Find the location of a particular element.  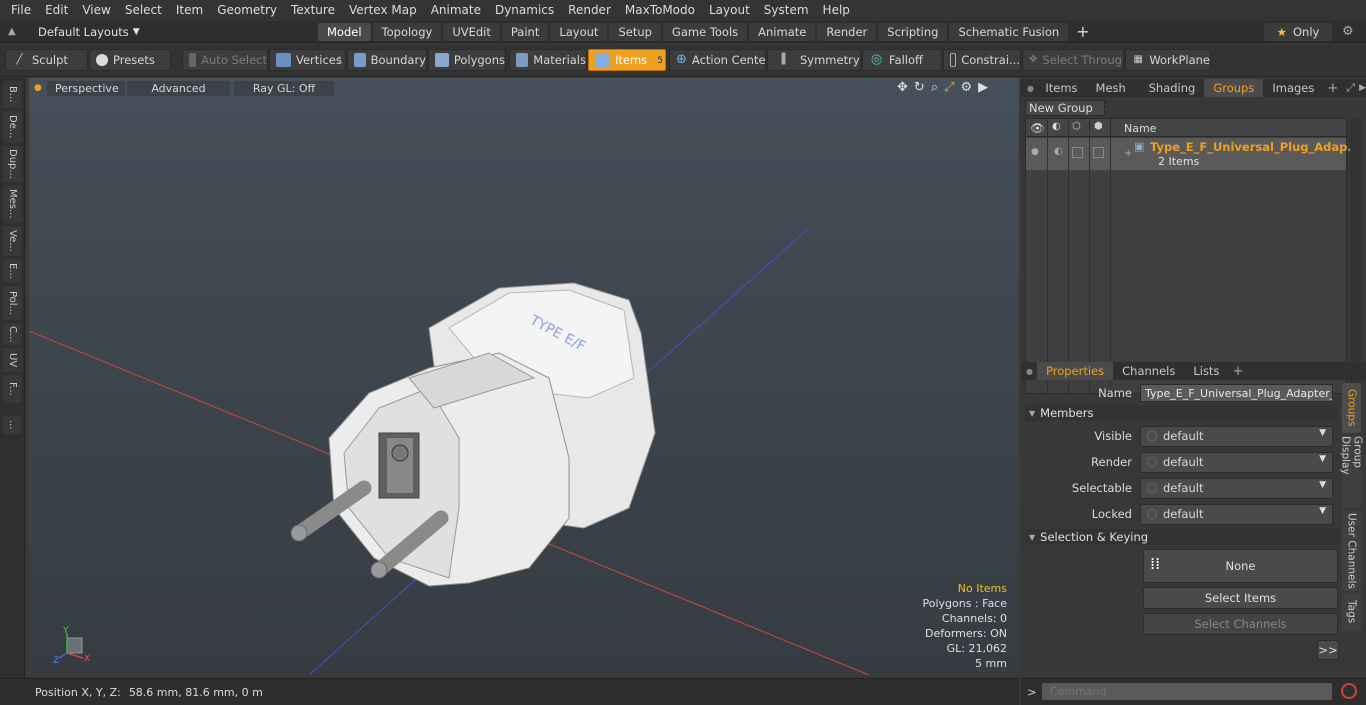

selection-keying-section: ▼ Selection & Keying is located at coordinates (1182, 537).